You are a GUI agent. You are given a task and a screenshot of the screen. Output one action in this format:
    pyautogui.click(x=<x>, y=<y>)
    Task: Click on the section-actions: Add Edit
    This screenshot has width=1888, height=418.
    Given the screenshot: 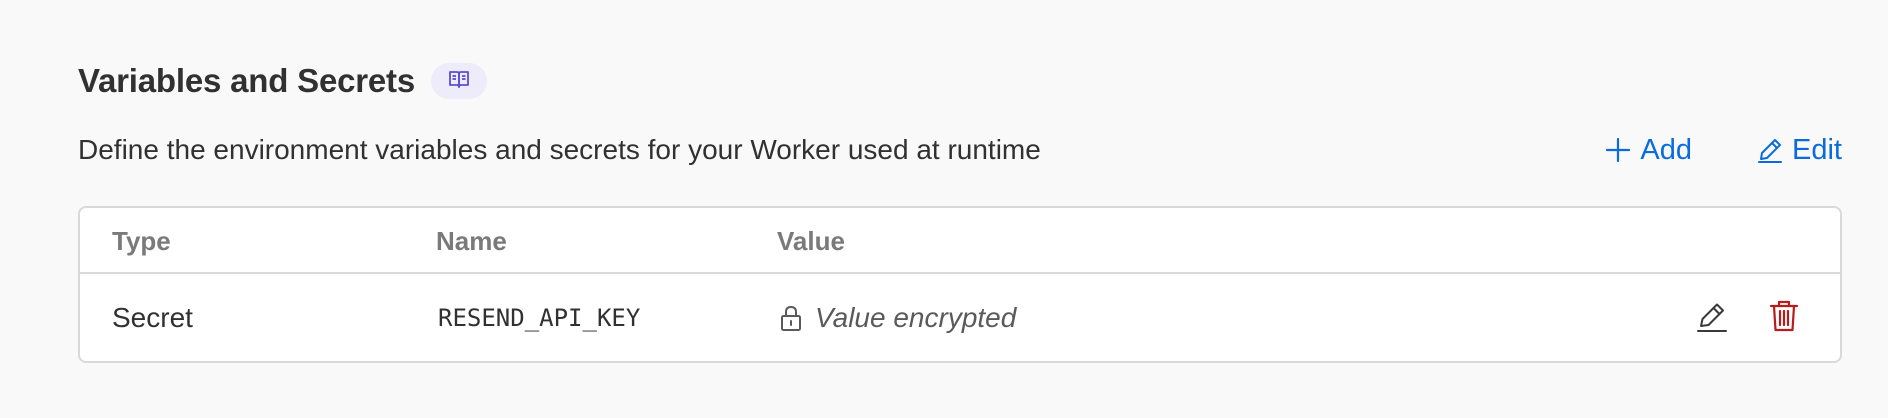 What is the action you would take?
    pyautogui.click(x=1723, y=150)
    